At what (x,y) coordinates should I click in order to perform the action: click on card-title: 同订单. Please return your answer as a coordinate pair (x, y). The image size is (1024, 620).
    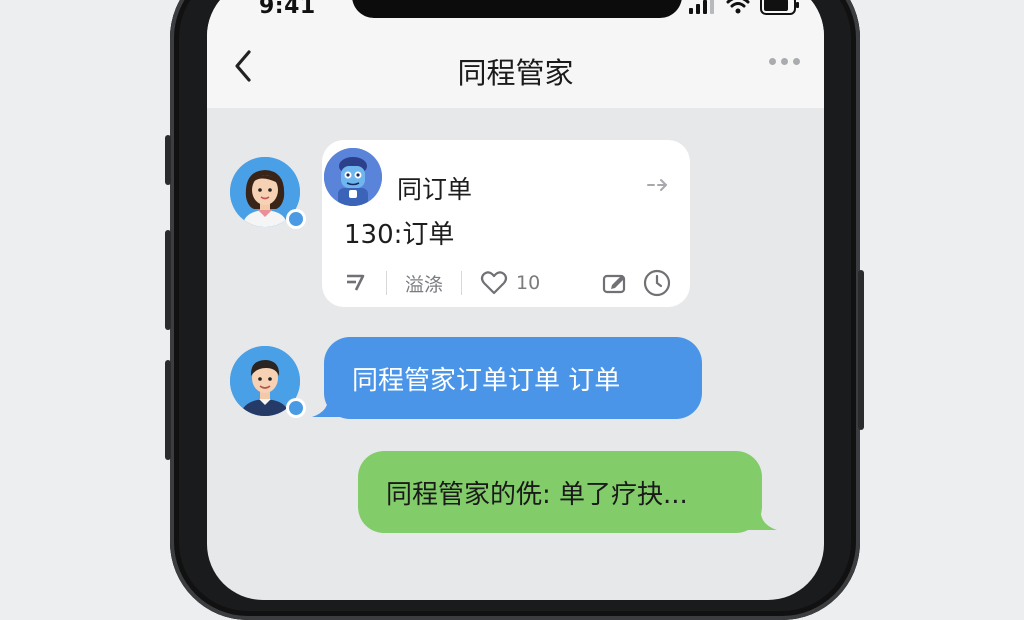
    Looking at the image, I should click on (435, 189).